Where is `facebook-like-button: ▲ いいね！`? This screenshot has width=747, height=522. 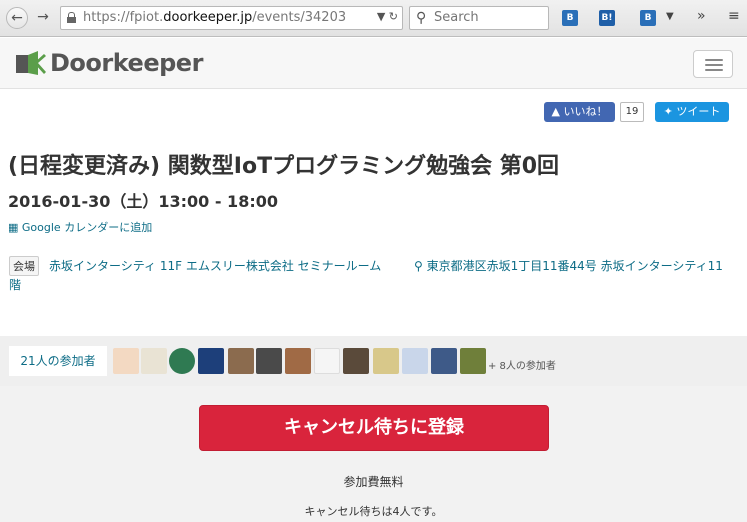 facebook-like-button: ▲ いいね！ is located at coordinates (579, 112).